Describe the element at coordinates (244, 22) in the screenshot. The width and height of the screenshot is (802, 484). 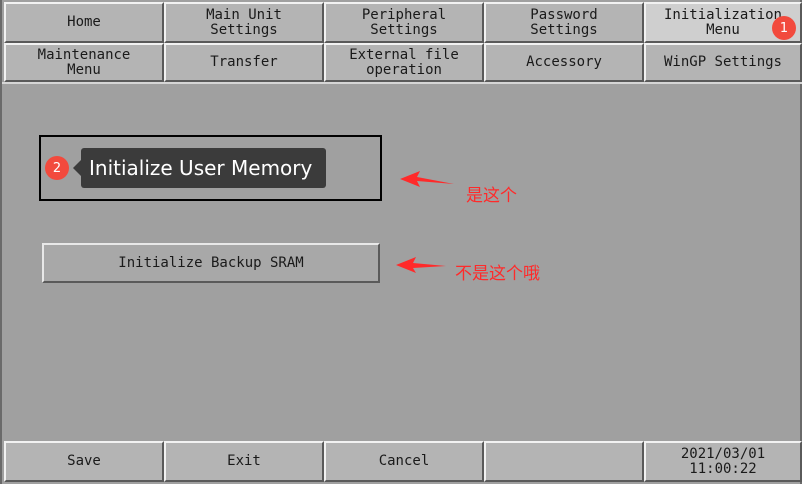
I see `tab-main-unit-settings: Main Unit Settings` at that location.